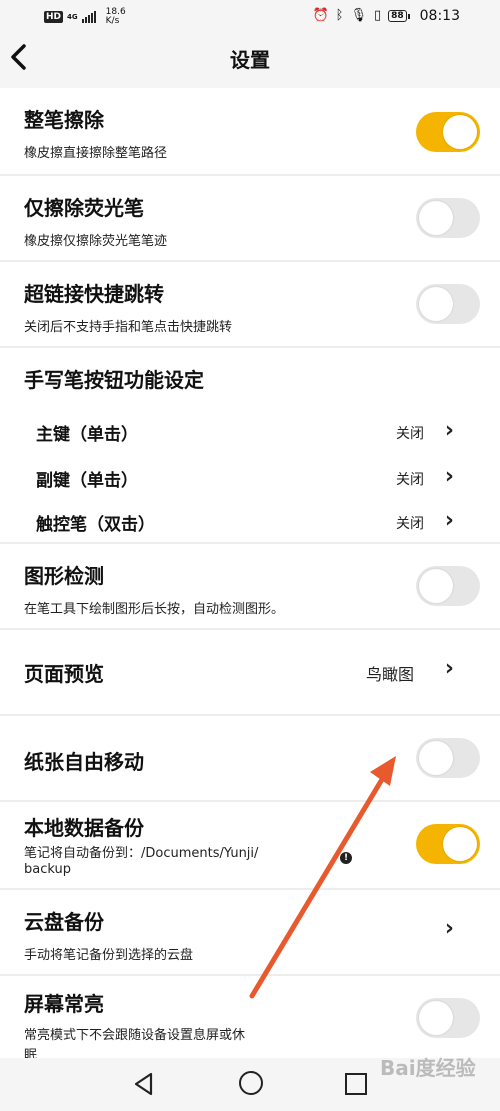  Describe the element at coordinates (448, 586) in the screenshot. I see `shape-detect-toggle` at that location.